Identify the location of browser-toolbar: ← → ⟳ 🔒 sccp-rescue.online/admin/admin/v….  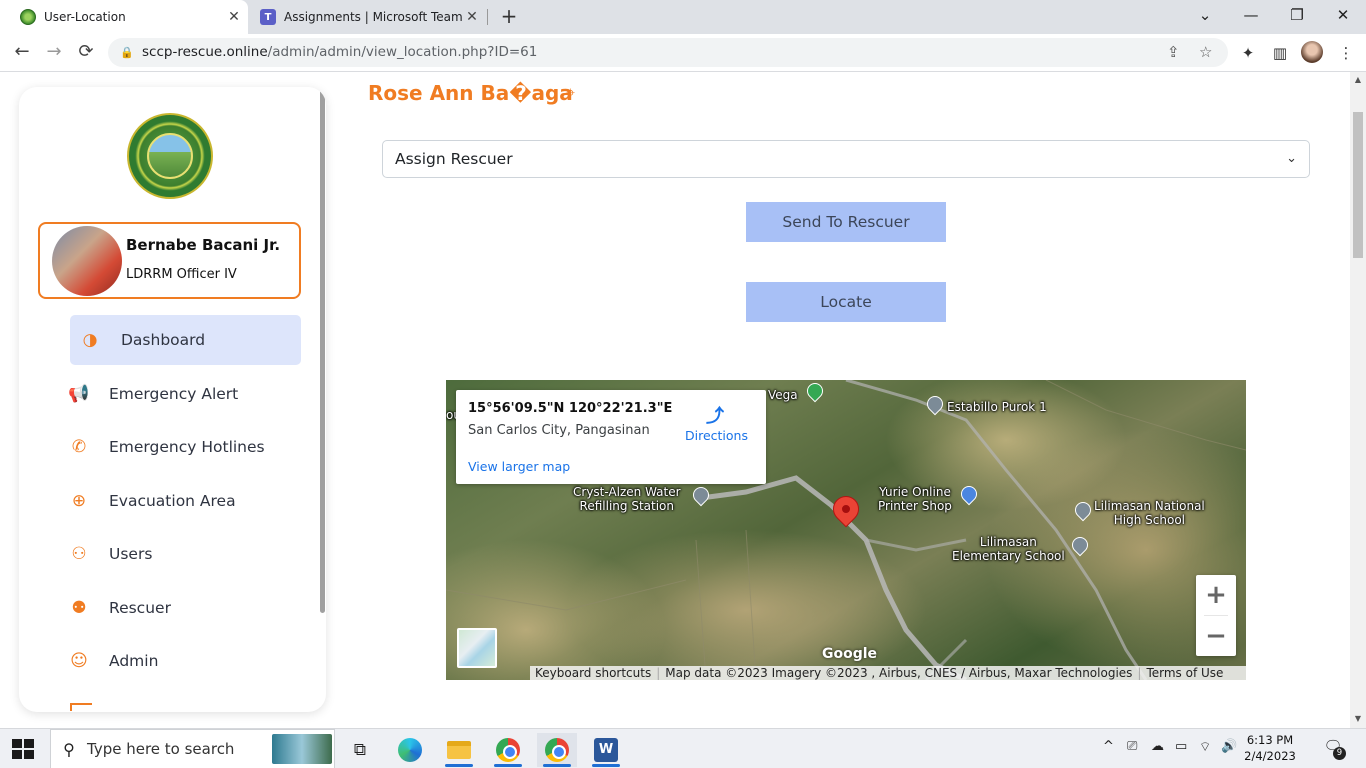
(683, 53).